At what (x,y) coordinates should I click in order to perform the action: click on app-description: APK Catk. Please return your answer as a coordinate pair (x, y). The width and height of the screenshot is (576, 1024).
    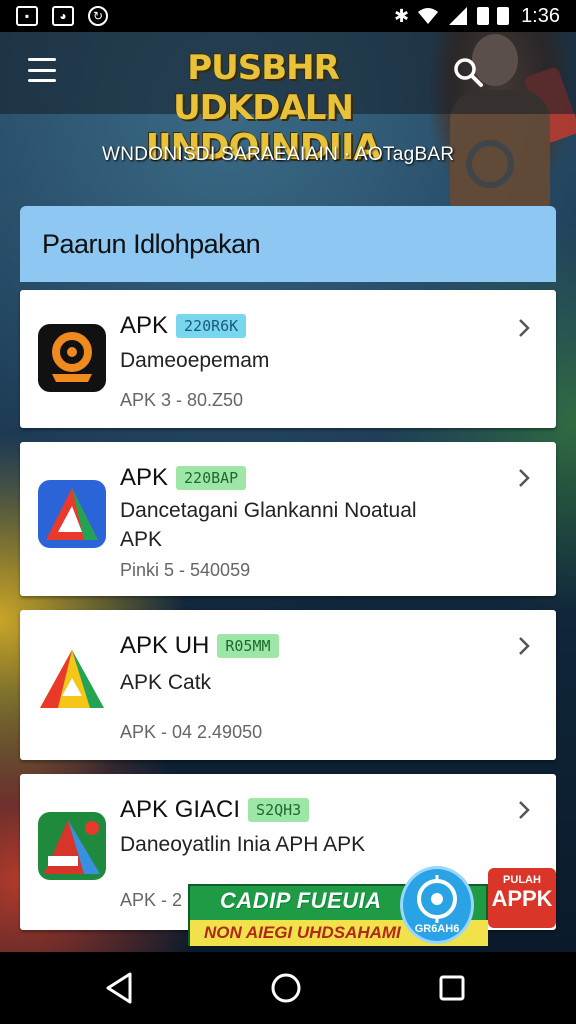
    Looking at the image, I should click on (166, 682).